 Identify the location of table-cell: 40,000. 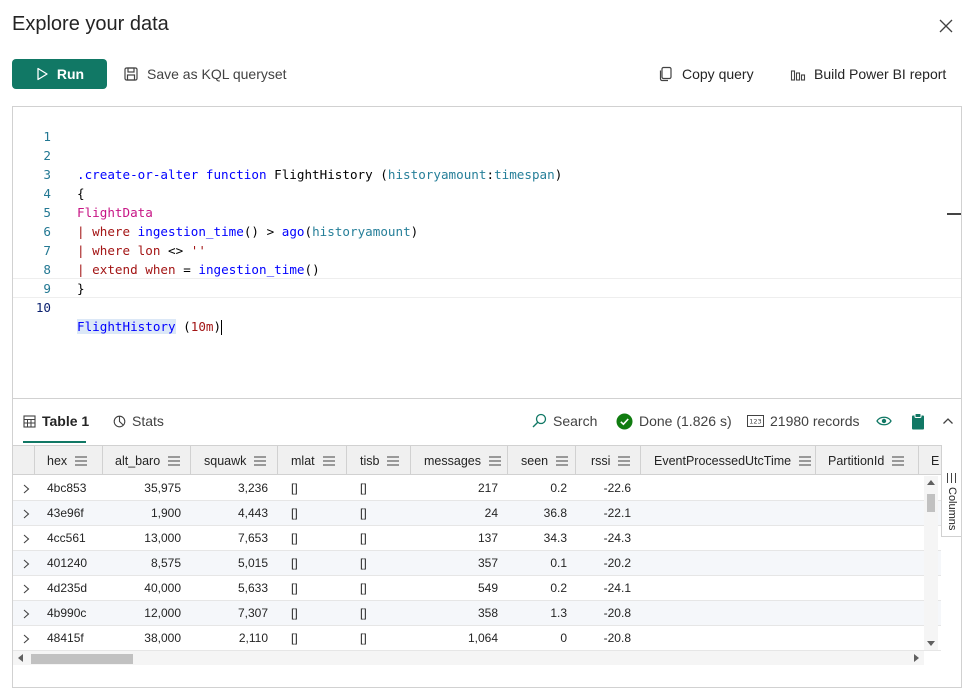
(162, 588).